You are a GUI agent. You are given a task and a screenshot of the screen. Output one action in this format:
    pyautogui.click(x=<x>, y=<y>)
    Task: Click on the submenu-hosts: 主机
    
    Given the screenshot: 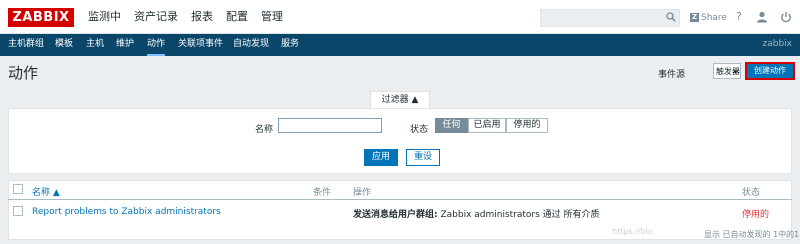 What is the action you would take?
    pyautogui.click(x=95, y=45)
    